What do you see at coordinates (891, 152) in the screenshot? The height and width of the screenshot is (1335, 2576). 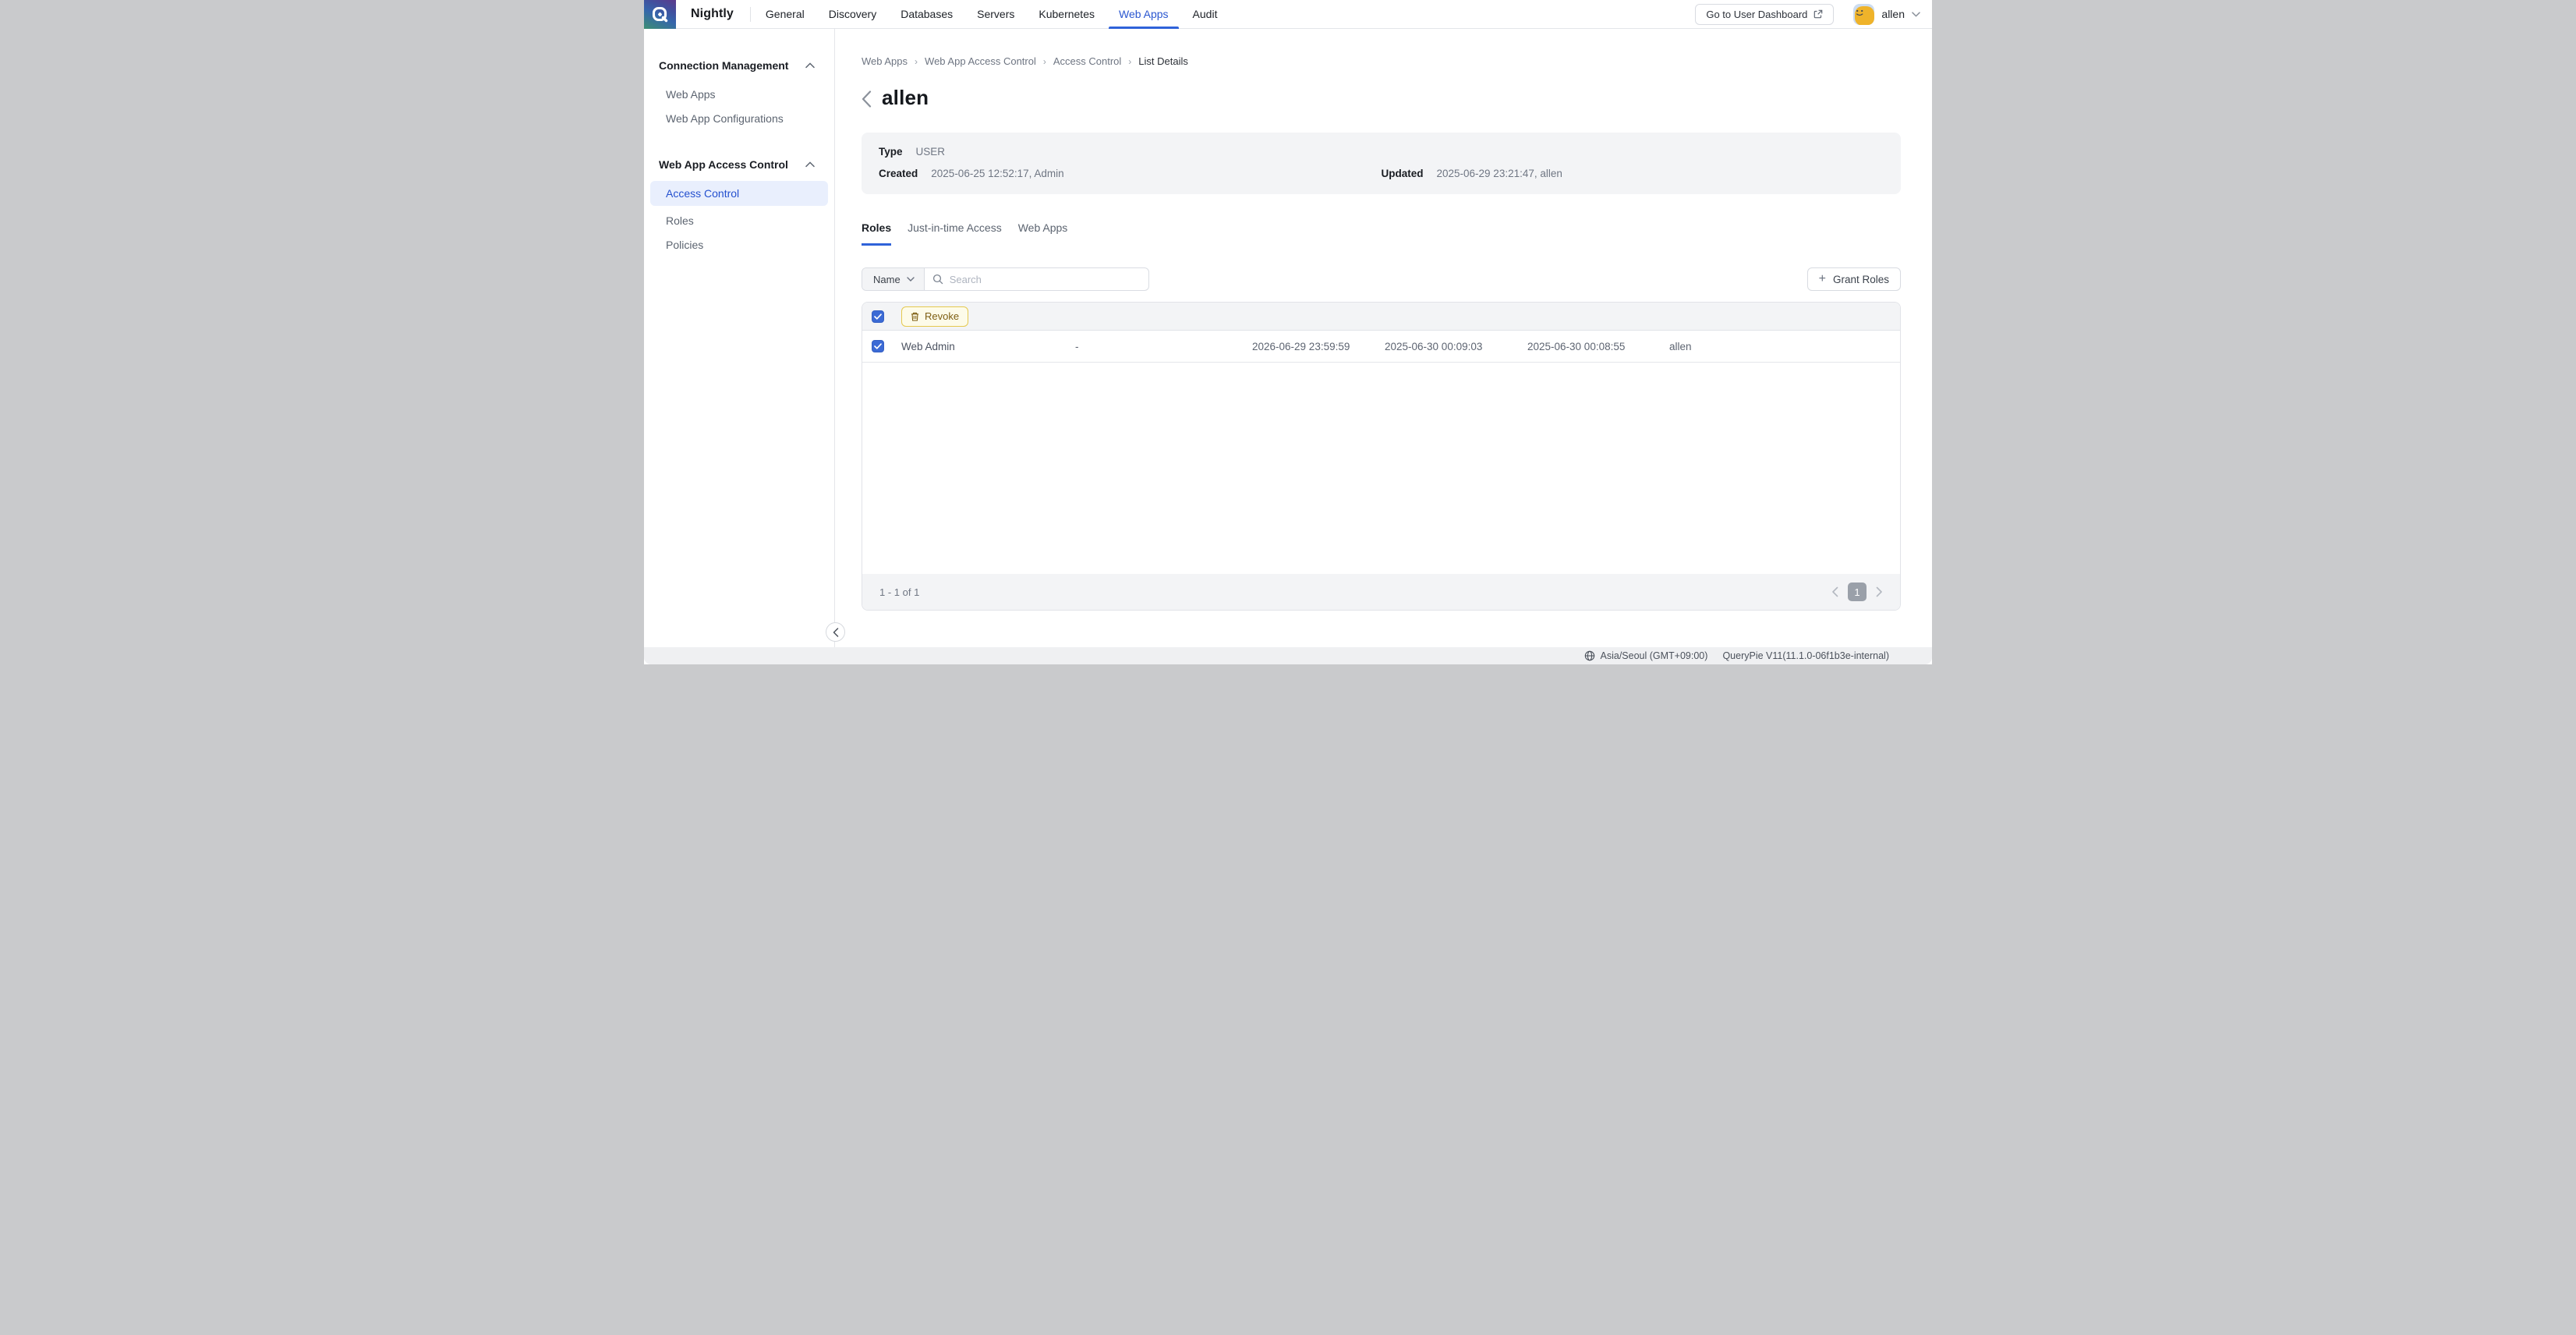 I see `type-label: Type` at bounding box center [891, 152].